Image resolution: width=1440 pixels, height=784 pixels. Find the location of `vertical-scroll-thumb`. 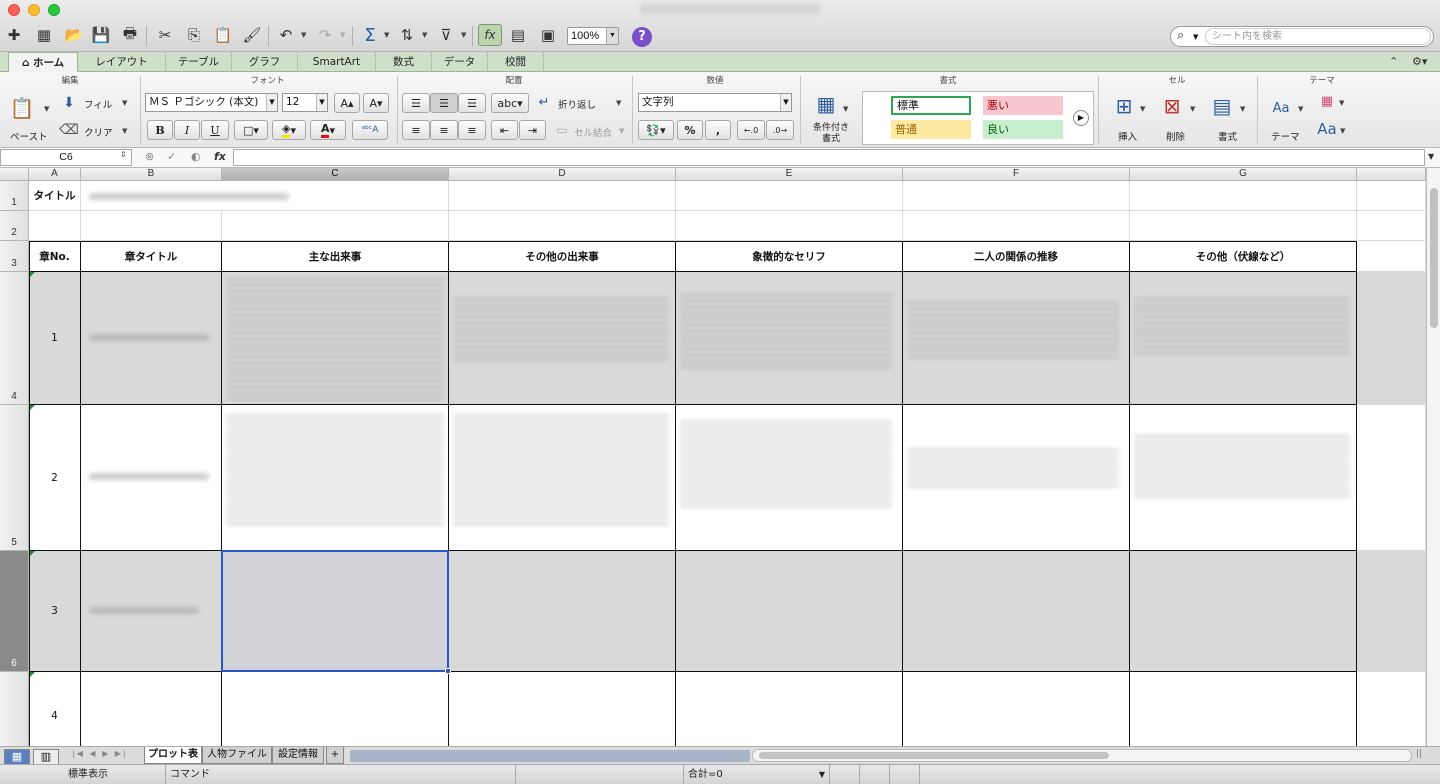

vertical-scroll-thumb is located at coordinates (1434, 258).